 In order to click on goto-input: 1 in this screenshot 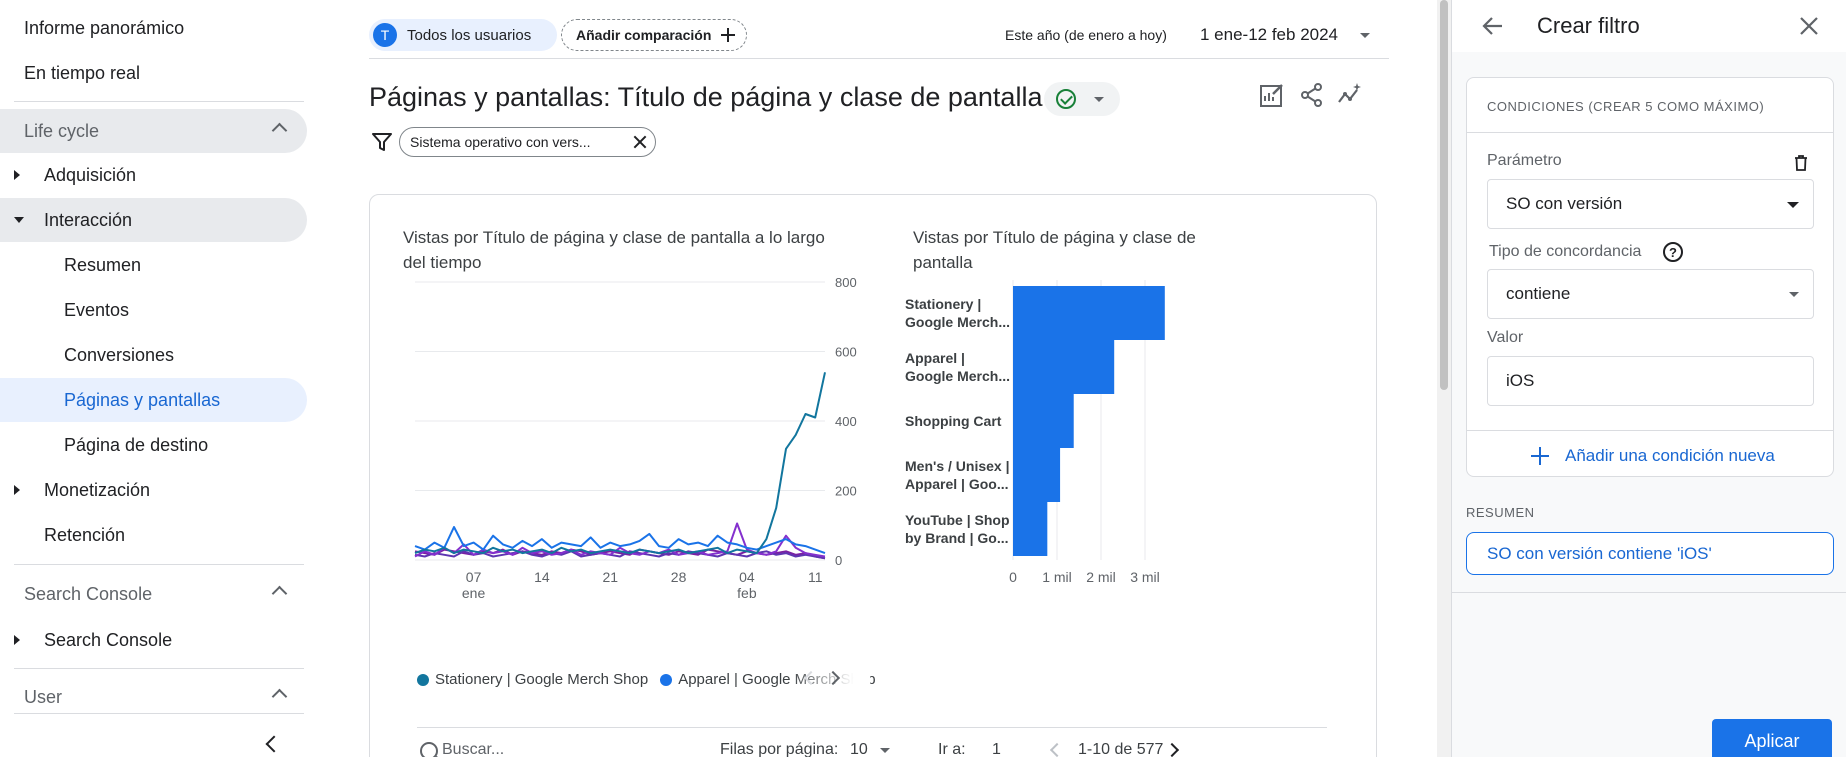, I will do `click(996, 749)`.